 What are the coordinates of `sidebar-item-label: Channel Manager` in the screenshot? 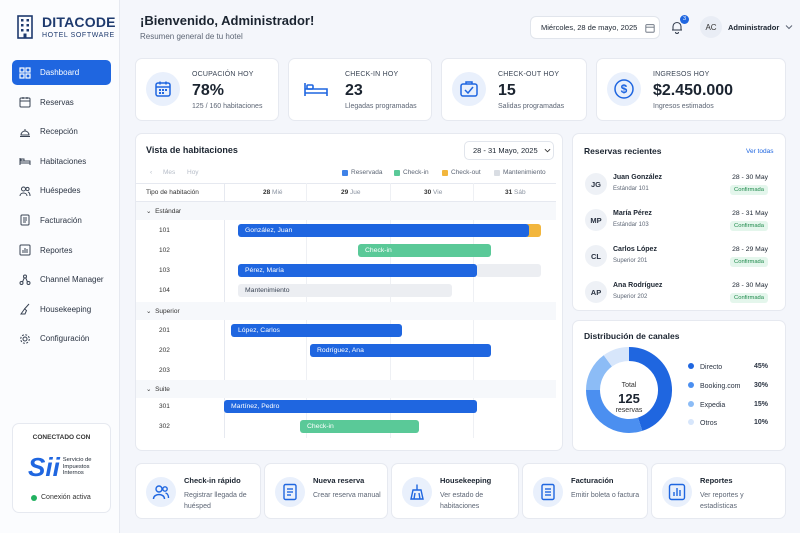 It's located at (72, 280).